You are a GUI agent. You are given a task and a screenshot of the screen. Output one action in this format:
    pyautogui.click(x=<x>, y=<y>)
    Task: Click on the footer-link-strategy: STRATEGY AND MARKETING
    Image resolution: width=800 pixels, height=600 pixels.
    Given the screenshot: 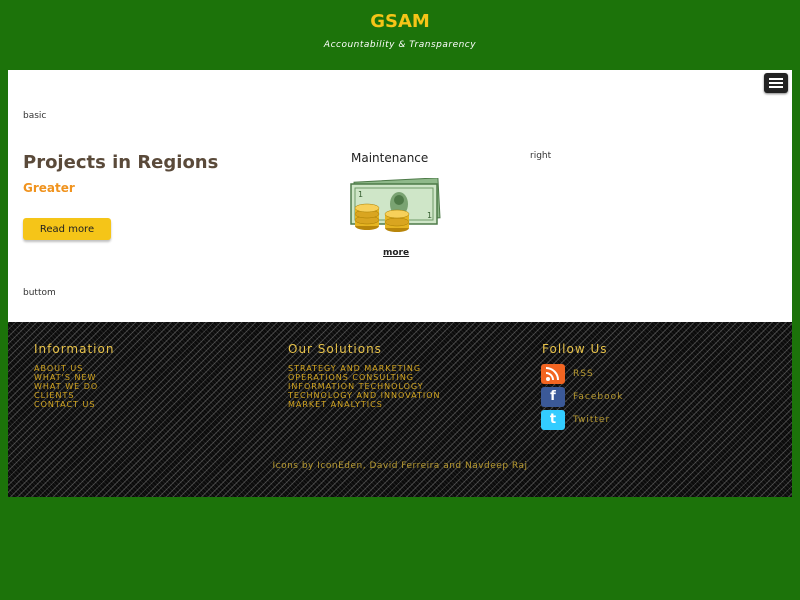 What is the action you would take?
    pyautogui.click(x=364, y=368)
    